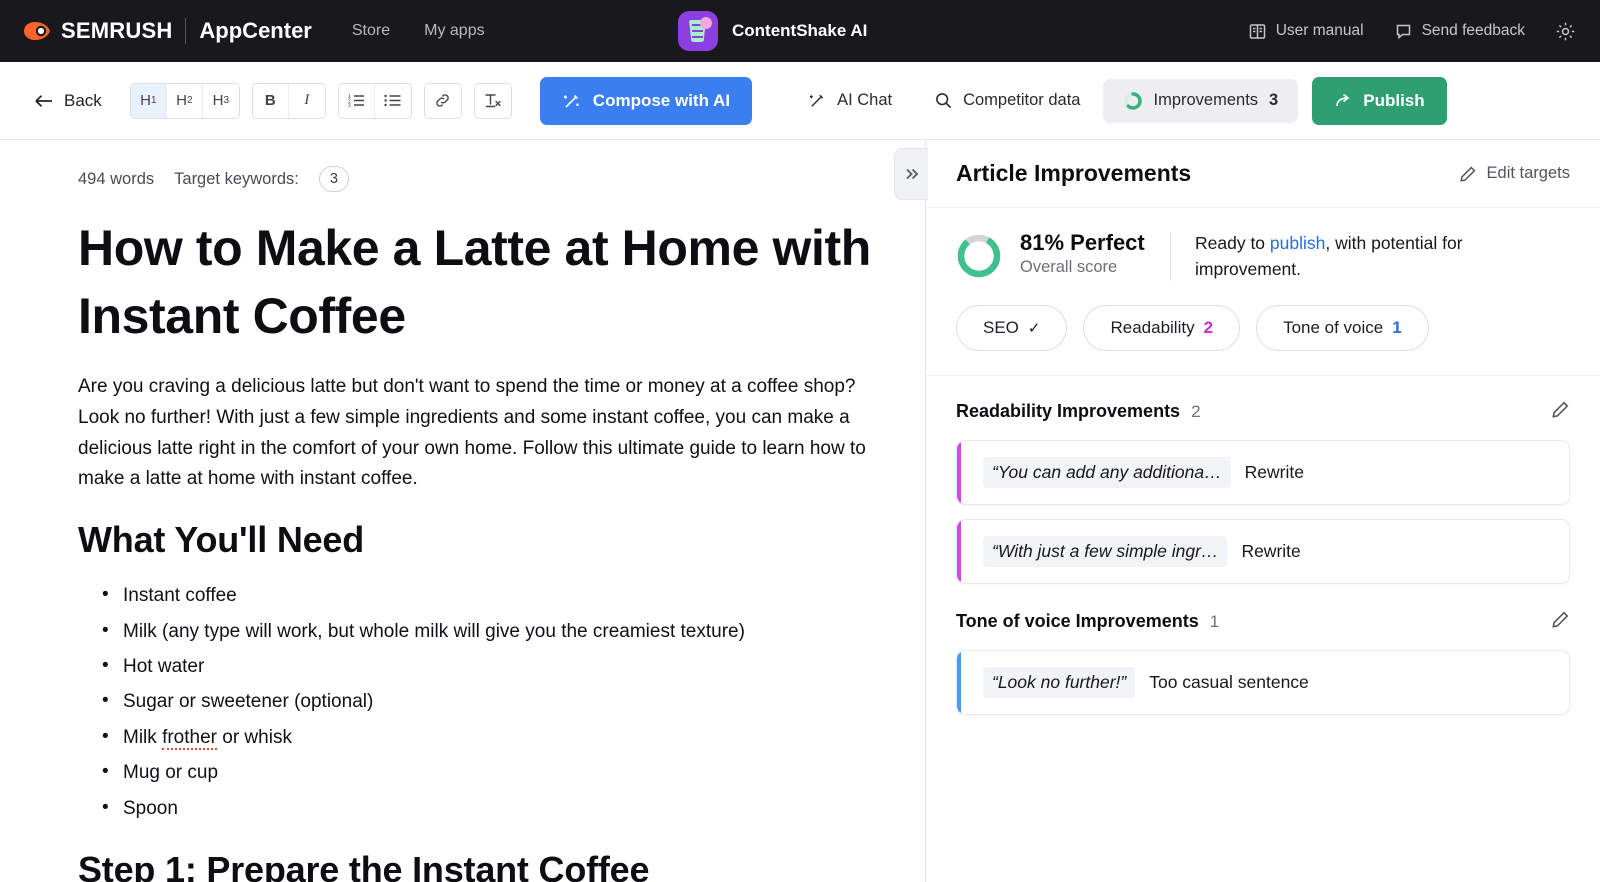 This screenshot has width=1600, height=882. I want to click on svg-text: 3, so click(349, 105).